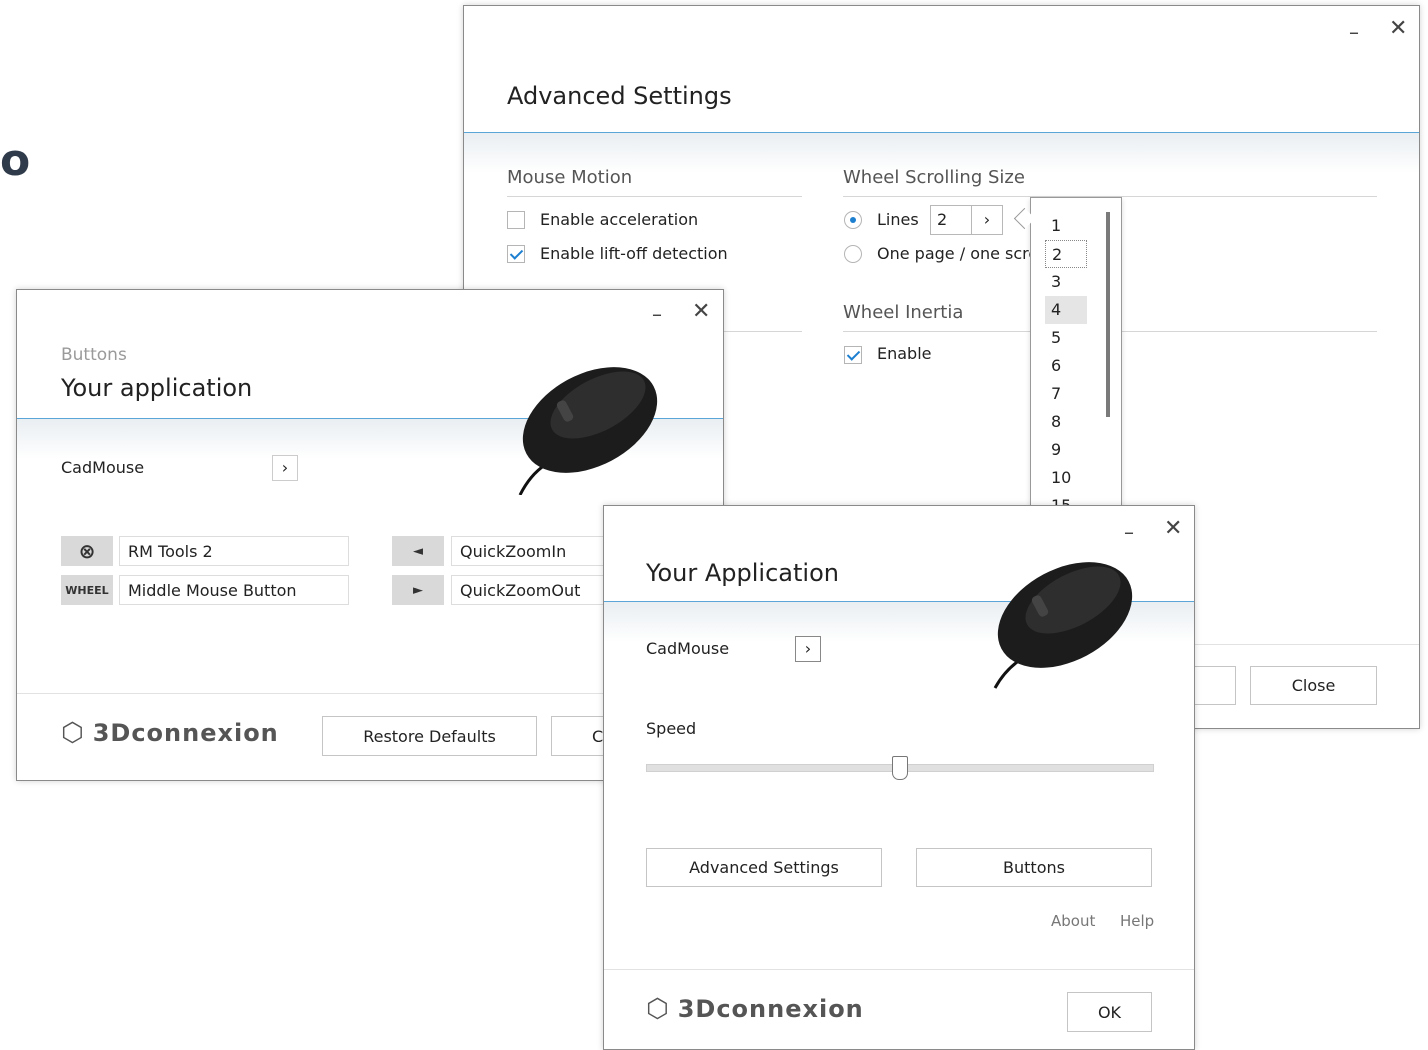 The image size is (1428, 1050). I want to click on one-page-label: One page / one scre, so click(958, 253).